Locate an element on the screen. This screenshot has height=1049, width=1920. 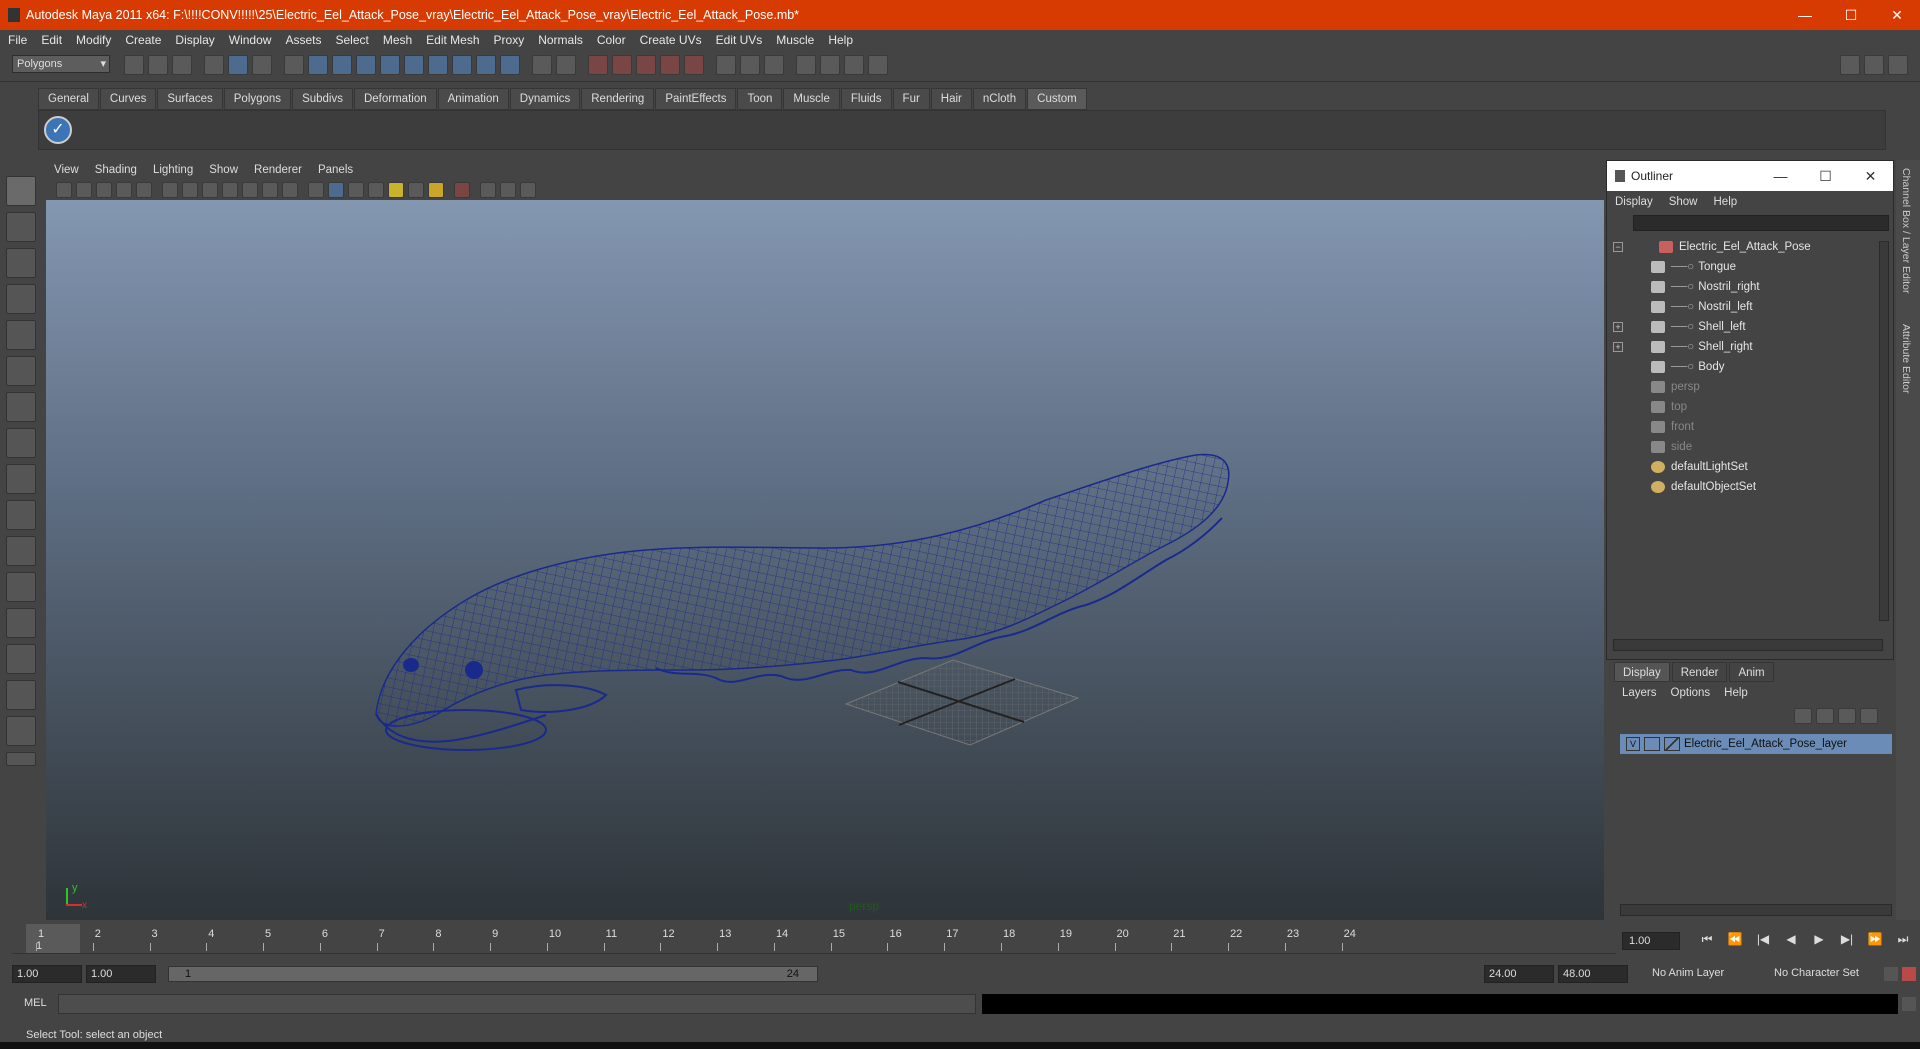
x-ray-joints-icon is located at coordinates (508, 190).